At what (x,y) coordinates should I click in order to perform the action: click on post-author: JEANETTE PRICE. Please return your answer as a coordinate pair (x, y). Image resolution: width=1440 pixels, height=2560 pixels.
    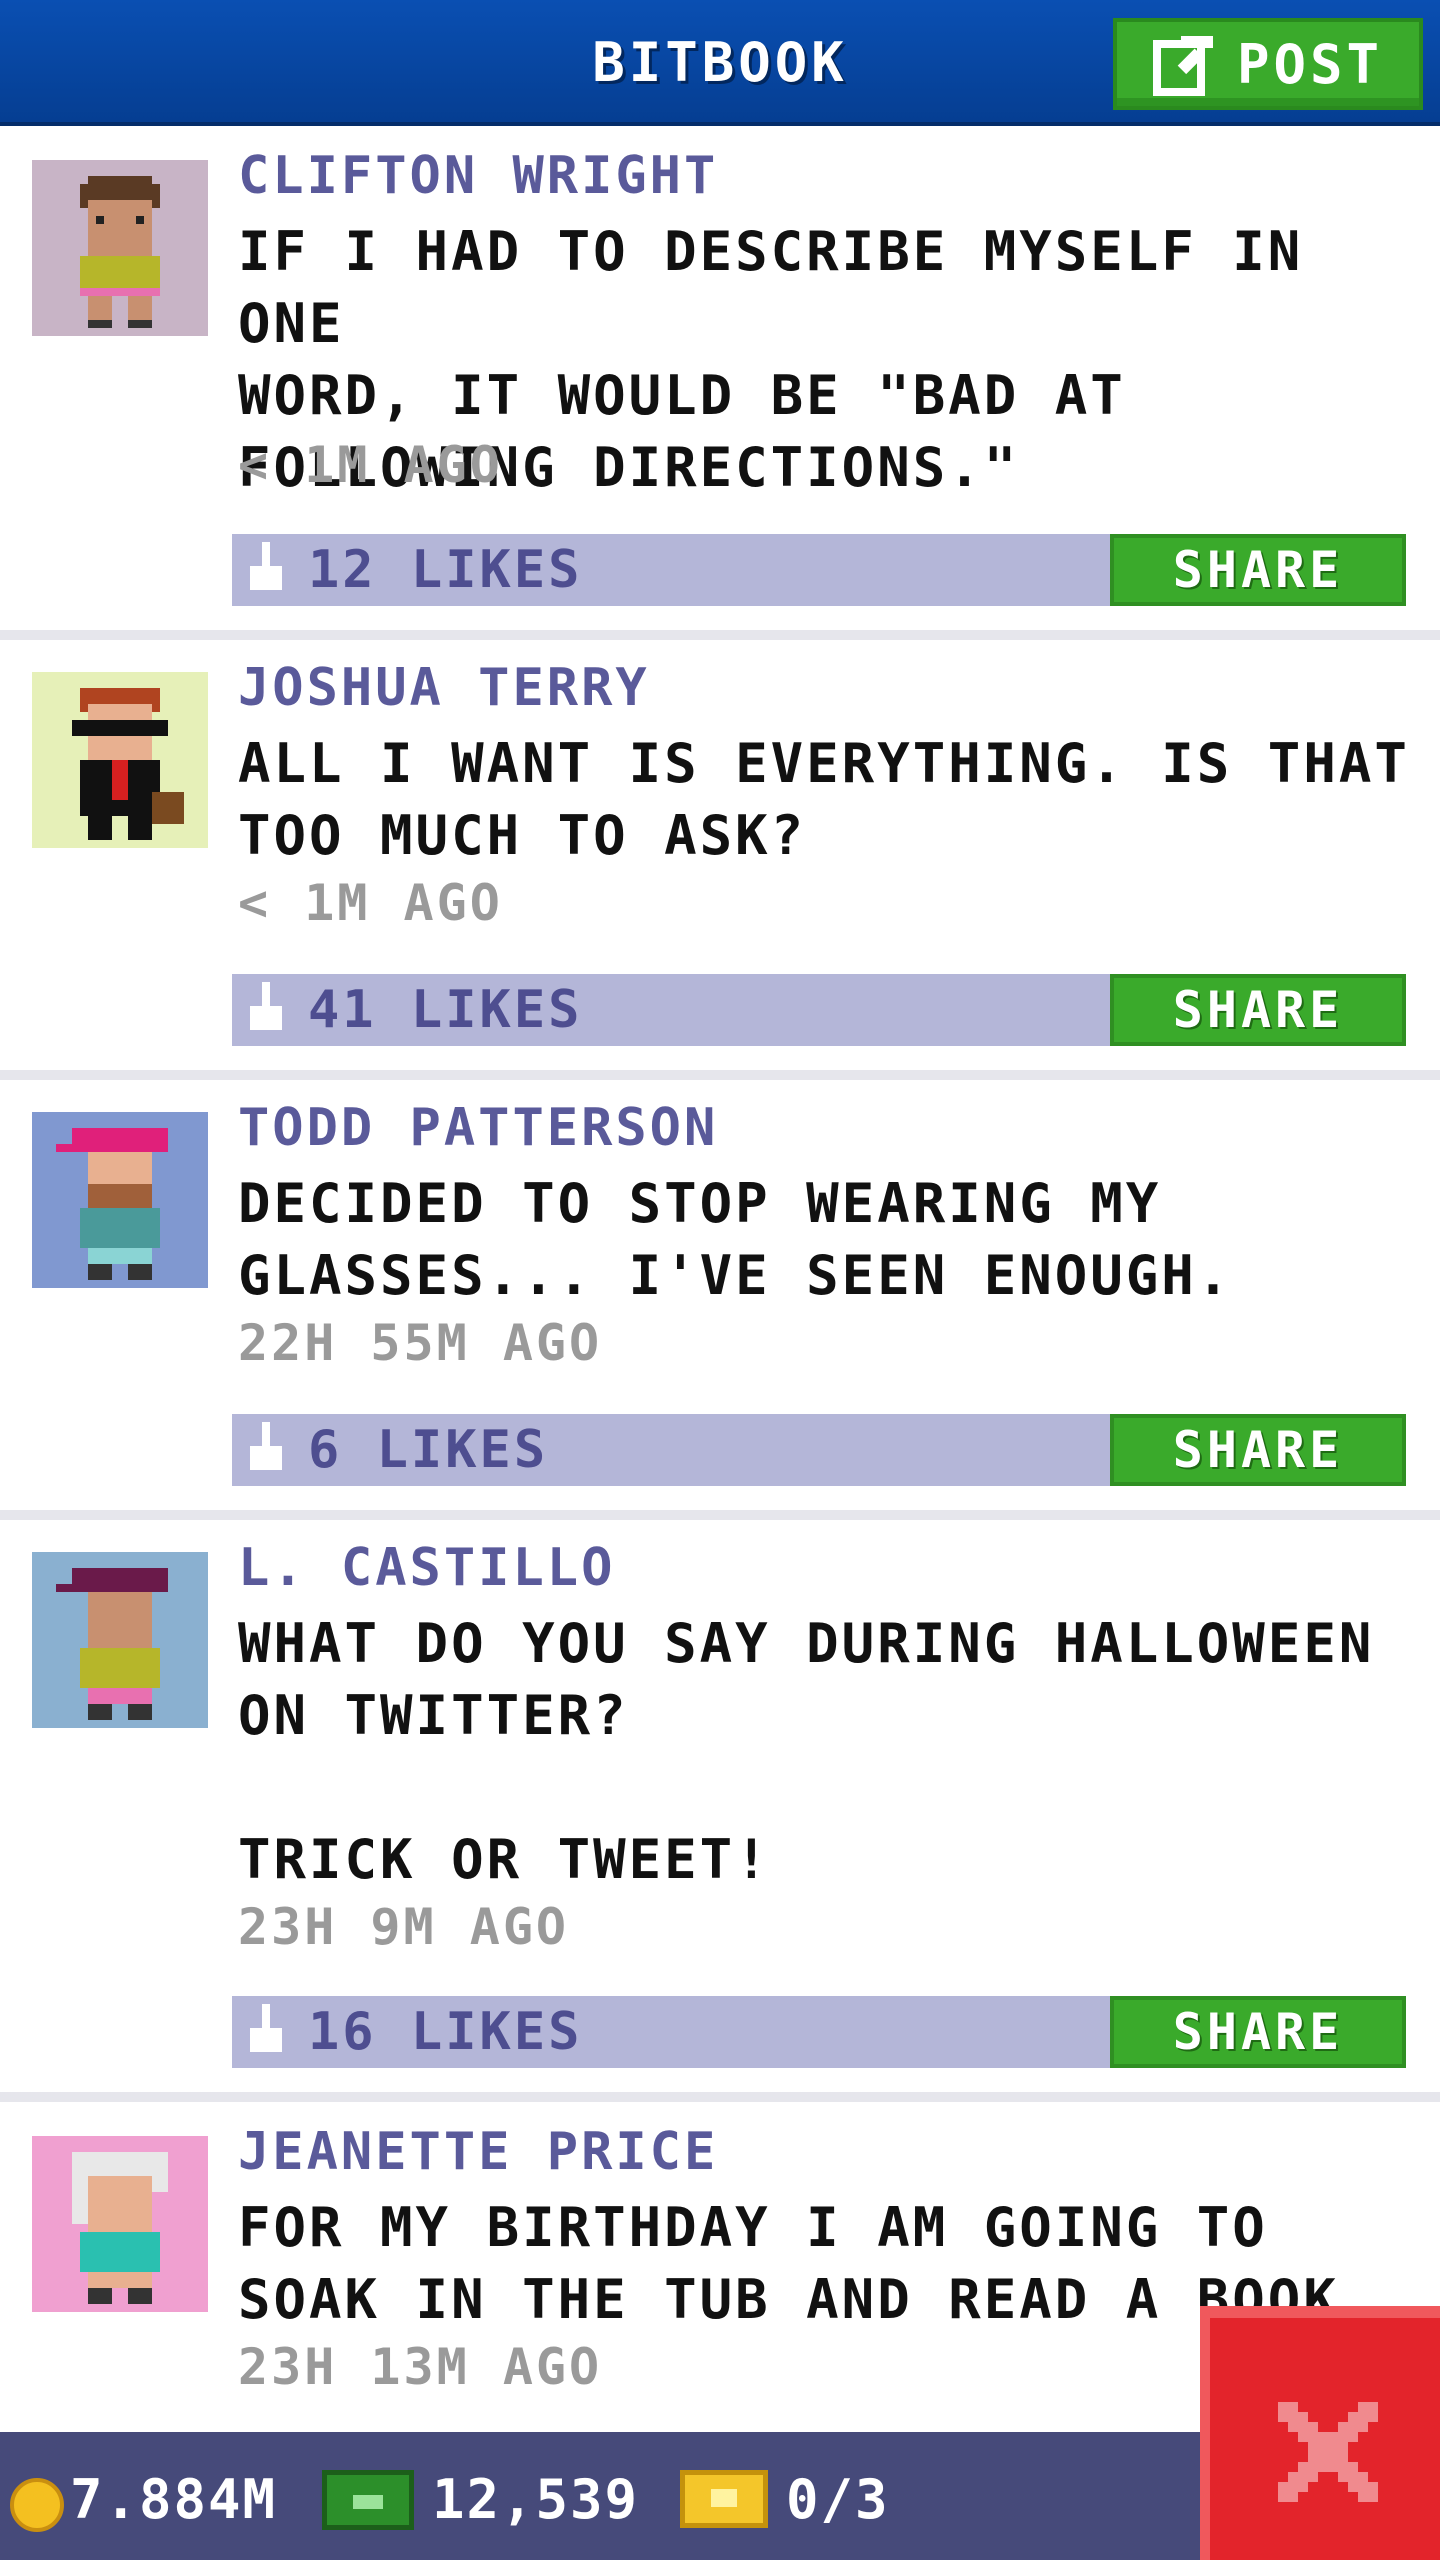
    Looking at the image, I should click on (478, 2152).